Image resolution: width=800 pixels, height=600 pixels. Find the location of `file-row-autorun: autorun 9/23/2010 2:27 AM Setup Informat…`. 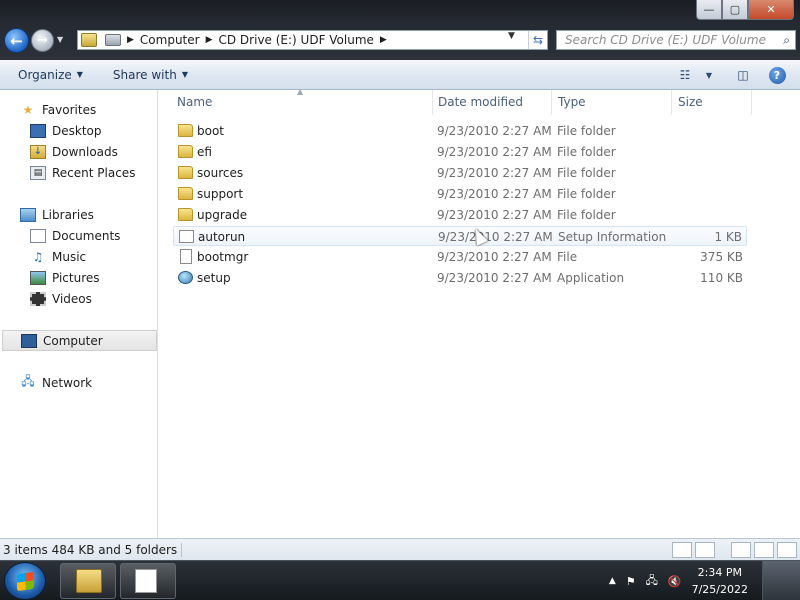

file-row-autorun: autorun 9/23/2010 2:27 AM Setup Informat… is located at coordinates (460, 236).